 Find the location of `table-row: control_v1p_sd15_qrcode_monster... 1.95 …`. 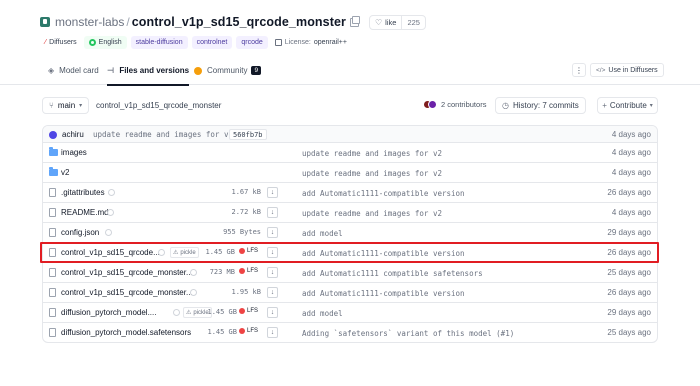

table-row: control_v1p_sd15_qrcode_monster... 1.95 … is located at coordinates (350, 293).